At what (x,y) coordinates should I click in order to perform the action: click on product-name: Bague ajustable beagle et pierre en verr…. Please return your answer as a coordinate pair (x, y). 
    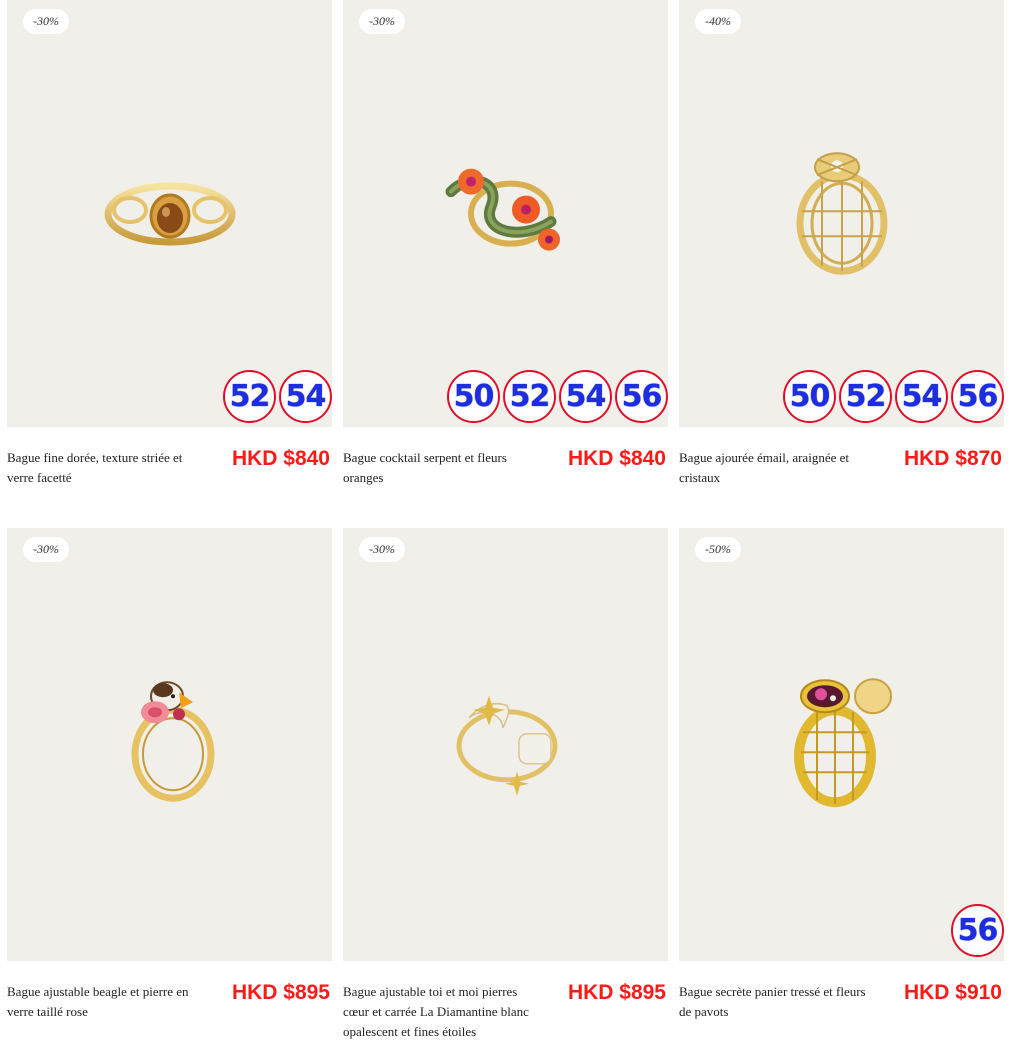
    Looking at the image, I should click on (104, 1002).